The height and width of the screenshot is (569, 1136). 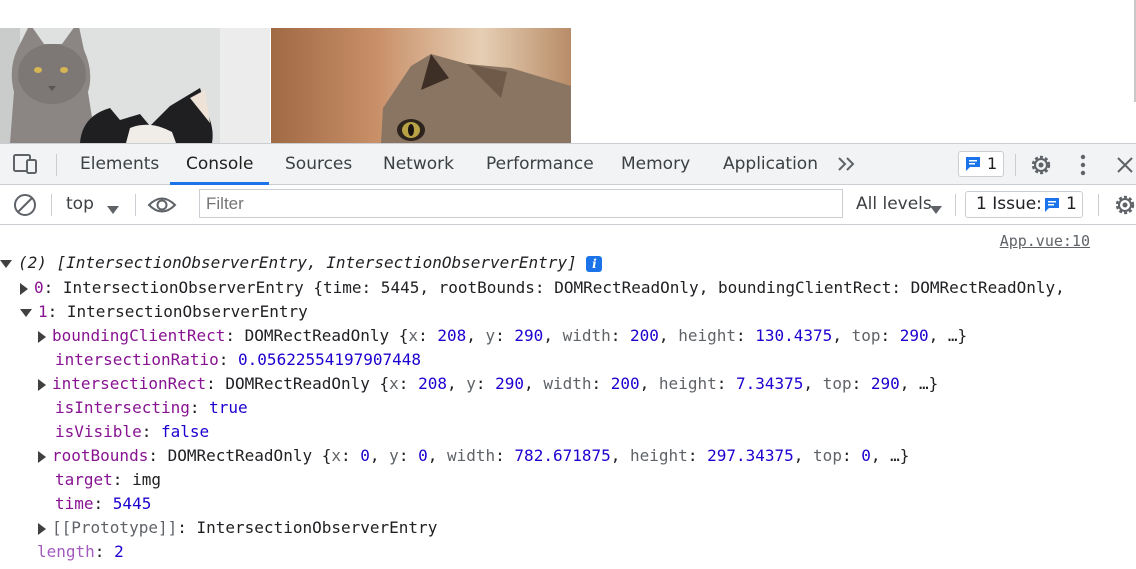 I want to click on clear-console-icon, so click(x=25, y=207).